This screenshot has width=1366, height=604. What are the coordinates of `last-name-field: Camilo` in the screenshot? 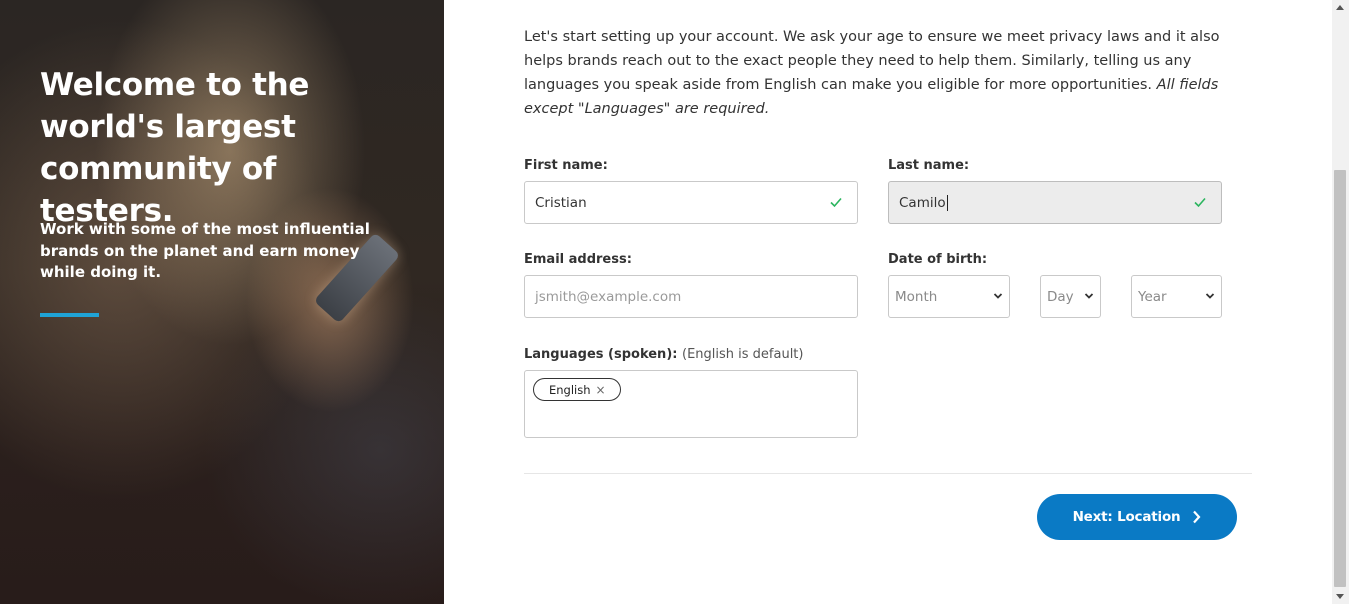 It's located at (1055, 202).